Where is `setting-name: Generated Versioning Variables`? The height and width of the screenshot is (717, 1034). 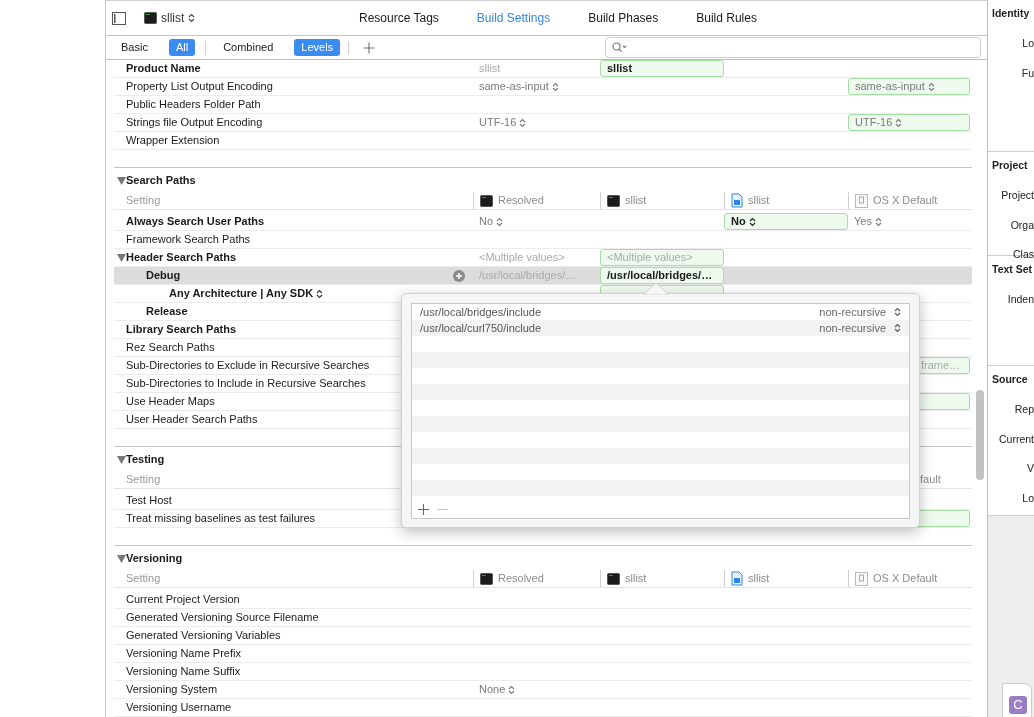 setting-name: Generated Versioning Variables is located at coordinates (203, 636).